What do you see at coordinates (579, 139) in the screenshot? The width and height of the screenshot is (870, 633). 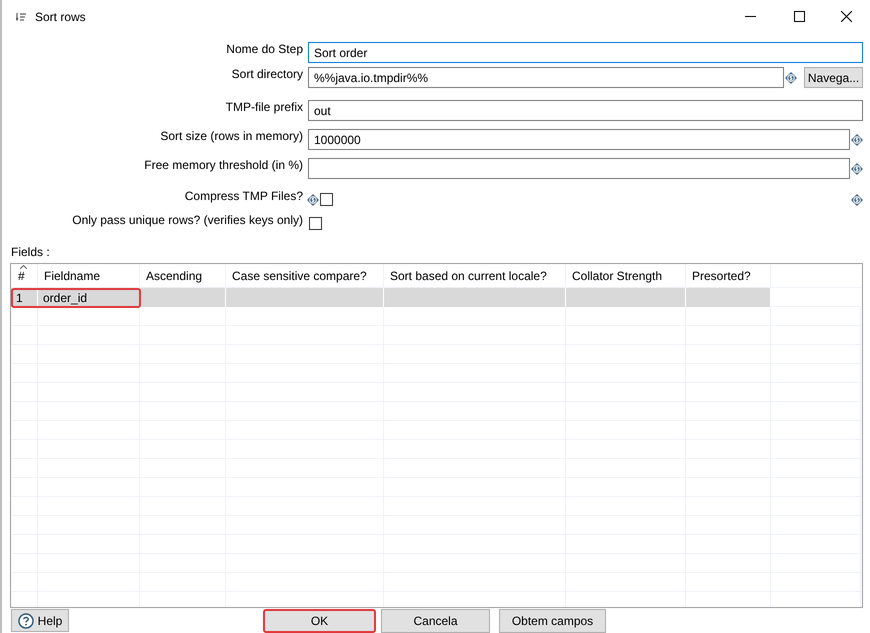 I see `text-field: 1000000` at bounding box center [579, 139].